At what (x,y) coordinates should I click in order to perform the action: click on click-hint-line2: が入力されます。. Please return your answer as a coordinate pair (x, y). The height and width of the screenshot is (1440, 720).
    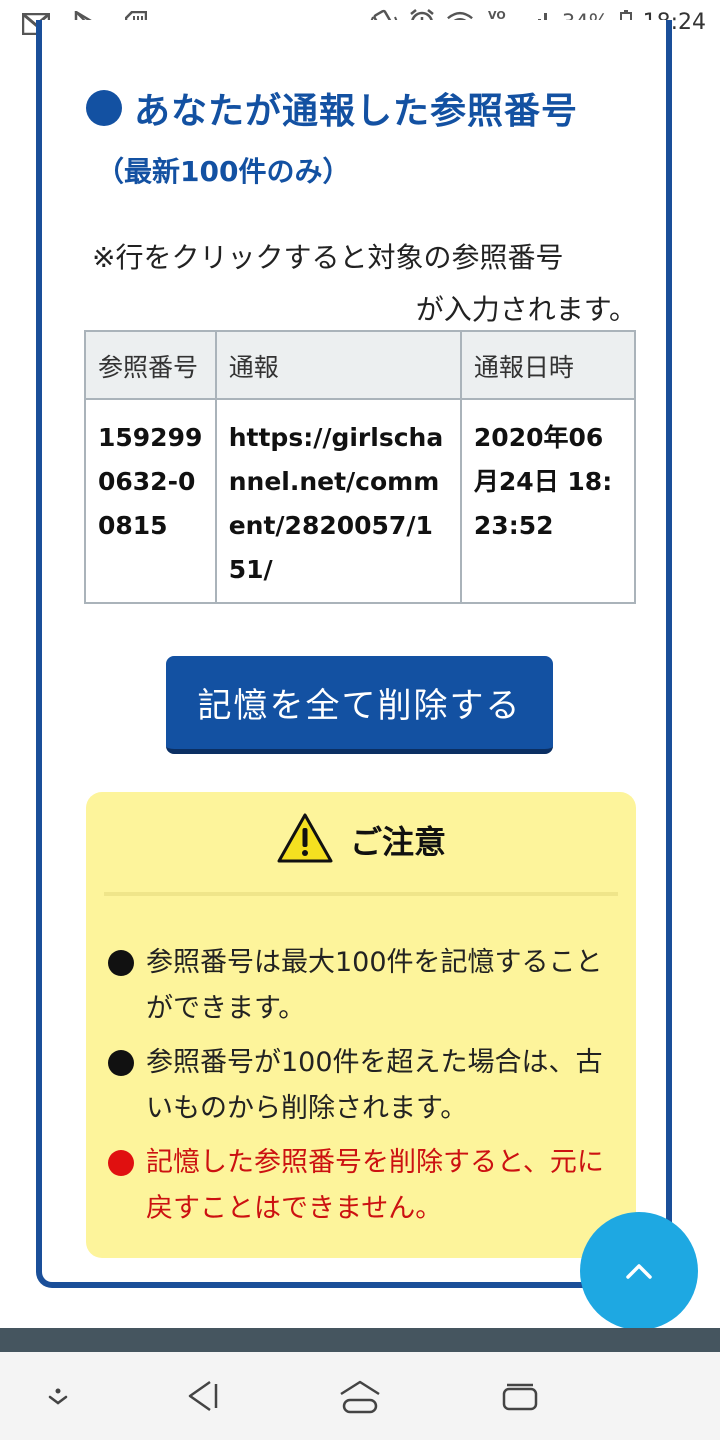
    Looking at the image, I should click on (526, 309).